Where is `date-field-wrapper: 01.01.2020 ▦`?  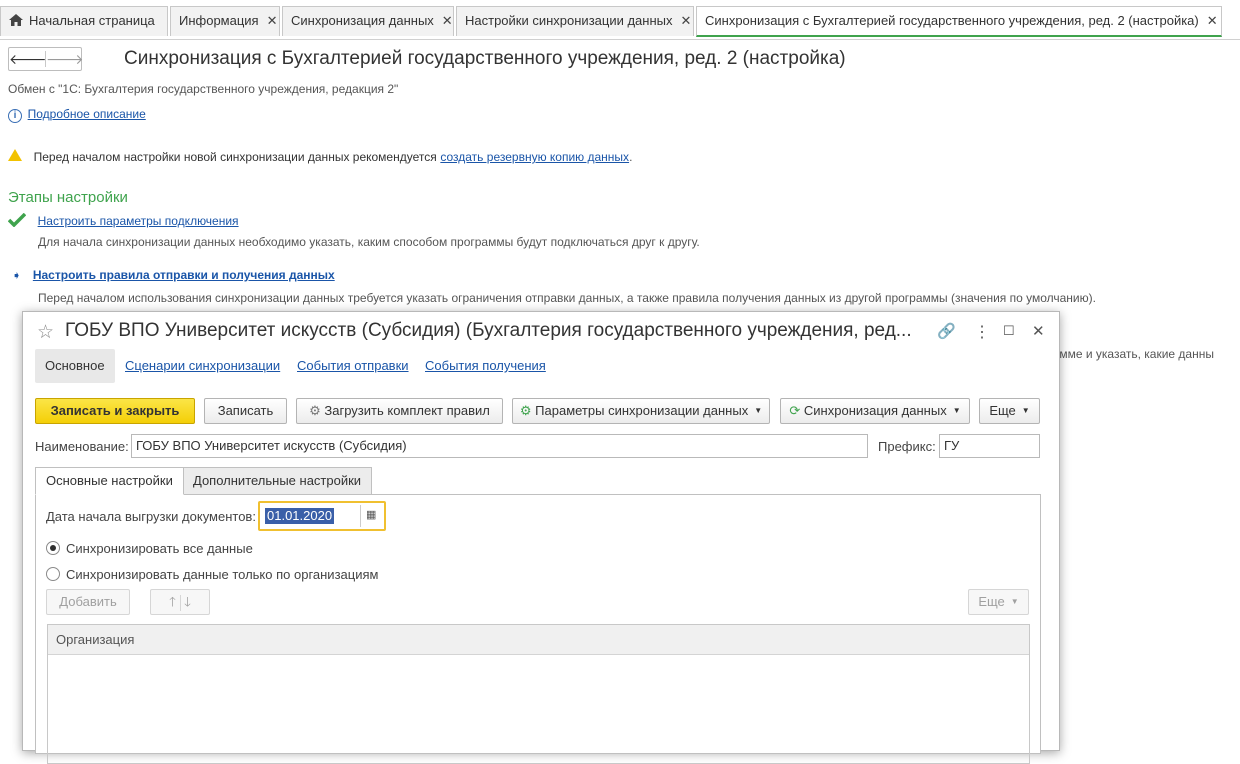 date-field-wrapper: 01.01.2020 ▦ is located at coordinates (322, 516).